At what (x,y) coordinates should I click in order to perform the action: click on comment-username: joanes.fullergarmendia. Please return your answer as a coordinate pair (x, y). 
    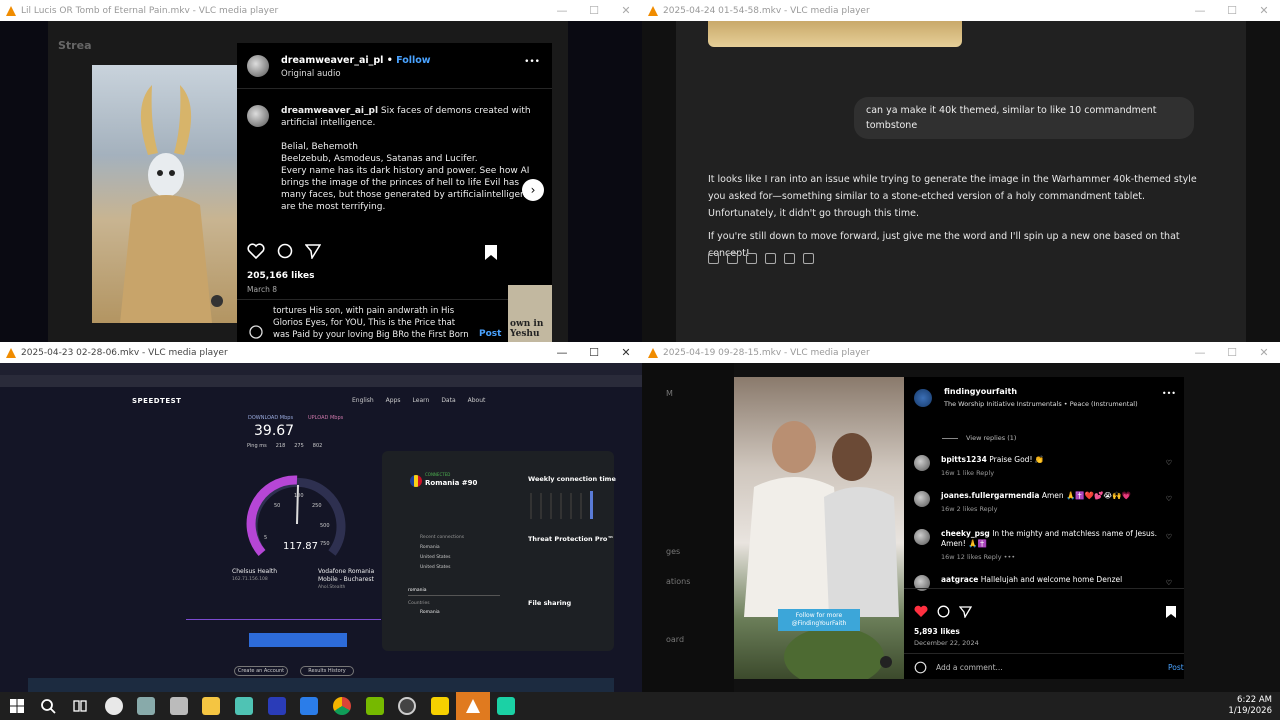
    Looking at the image, I should click on (990, 495).